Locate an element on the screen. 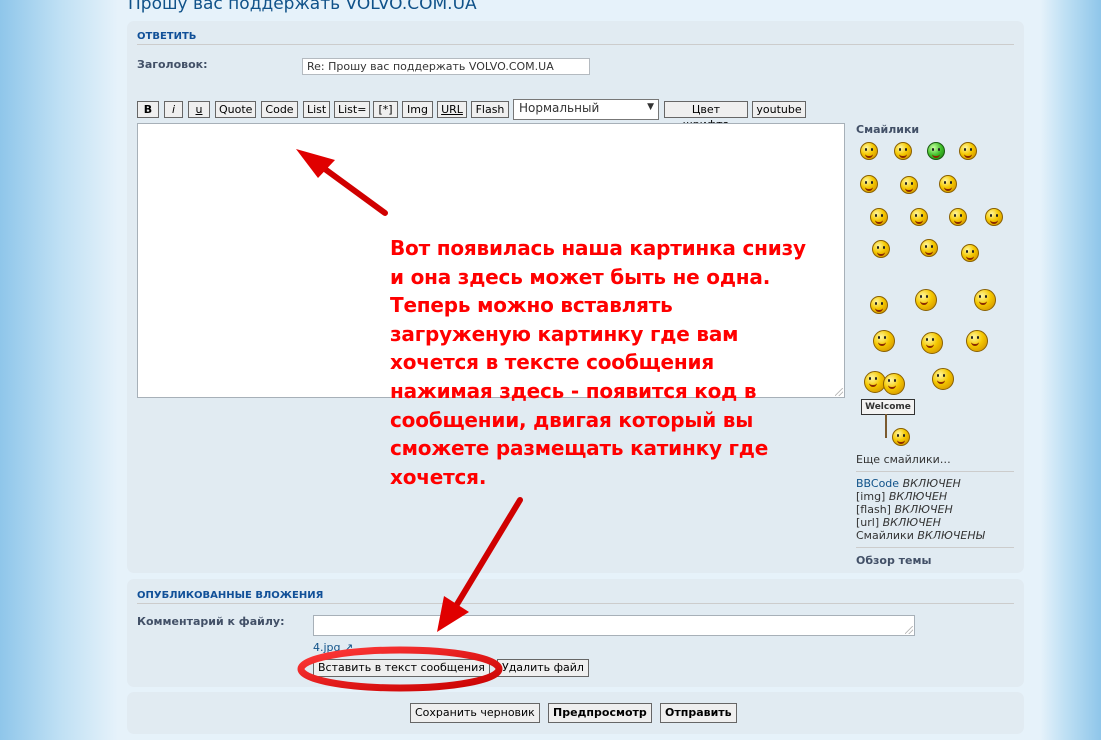 The height and width of the screenshot is (740, 1101). comment-label: Комментарий к файлу: is located at coordinates (211, 621).